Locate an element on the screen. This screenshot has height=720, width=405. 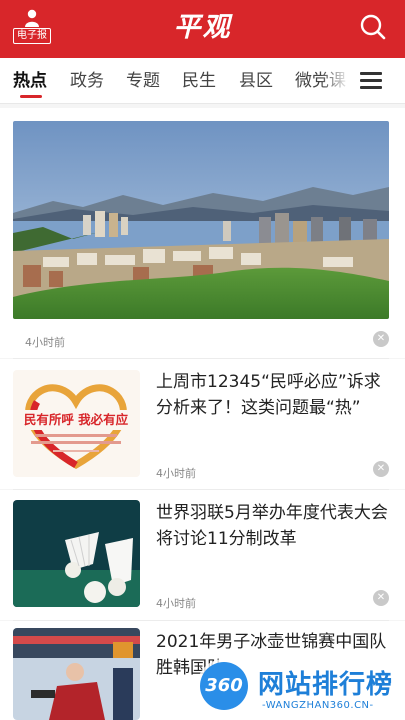
tabs-fade is located at coordinates (335, 80).